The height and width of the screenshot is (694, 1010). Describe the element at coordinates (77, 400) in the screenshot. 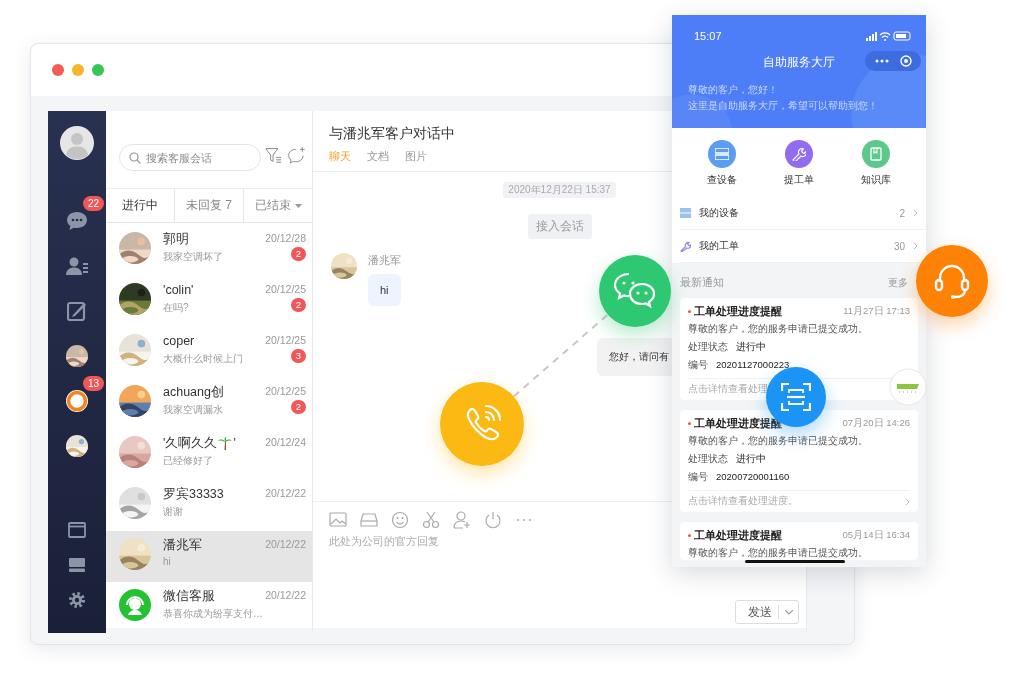

I see `ring-logo-icon` at that location.